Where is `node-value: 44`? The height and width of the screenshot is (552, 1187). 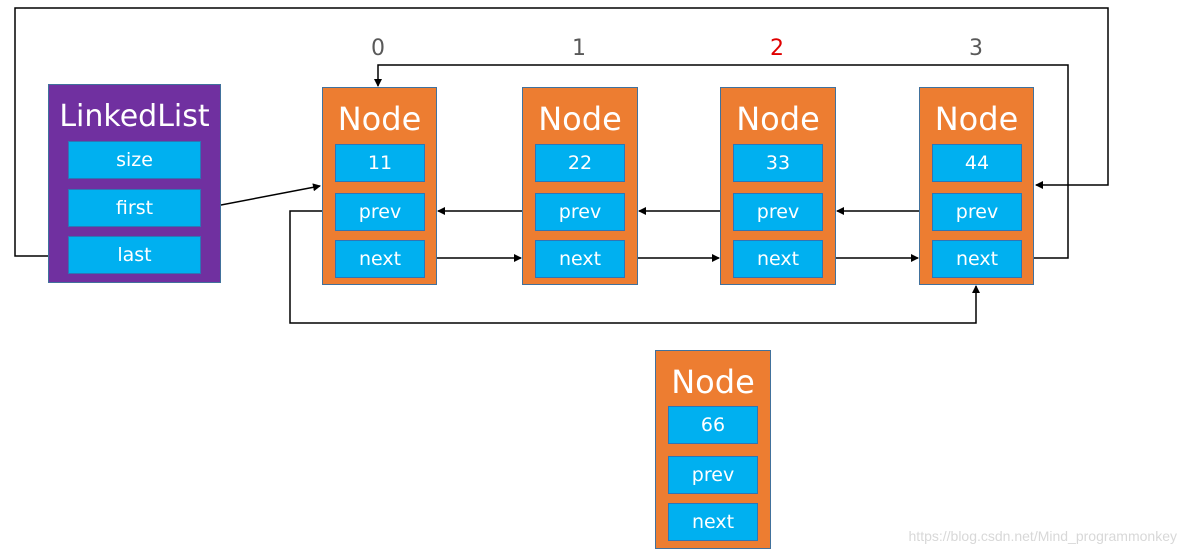 node-value: 44 is located at coordinates (977, 163).